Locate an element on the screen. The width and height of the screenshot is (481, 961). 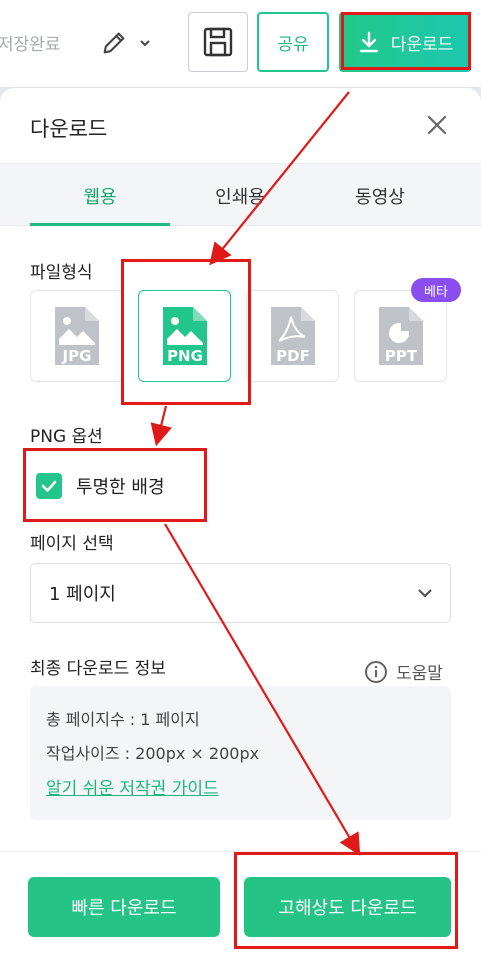
panel-title: 다운로드 is located at coordinates (69, 129).